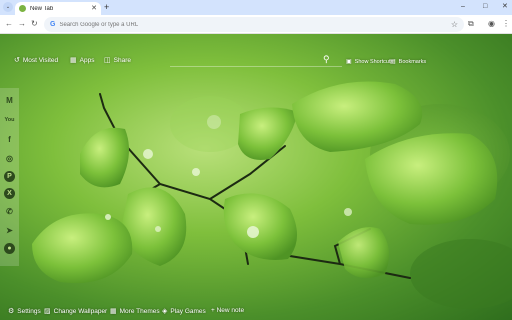 This screenshot has height=320, width=512. Describe the element at coordinates (374, 61) in the screenshot. I see `show-shortcuts-label: Show Shortcuts` at that location.